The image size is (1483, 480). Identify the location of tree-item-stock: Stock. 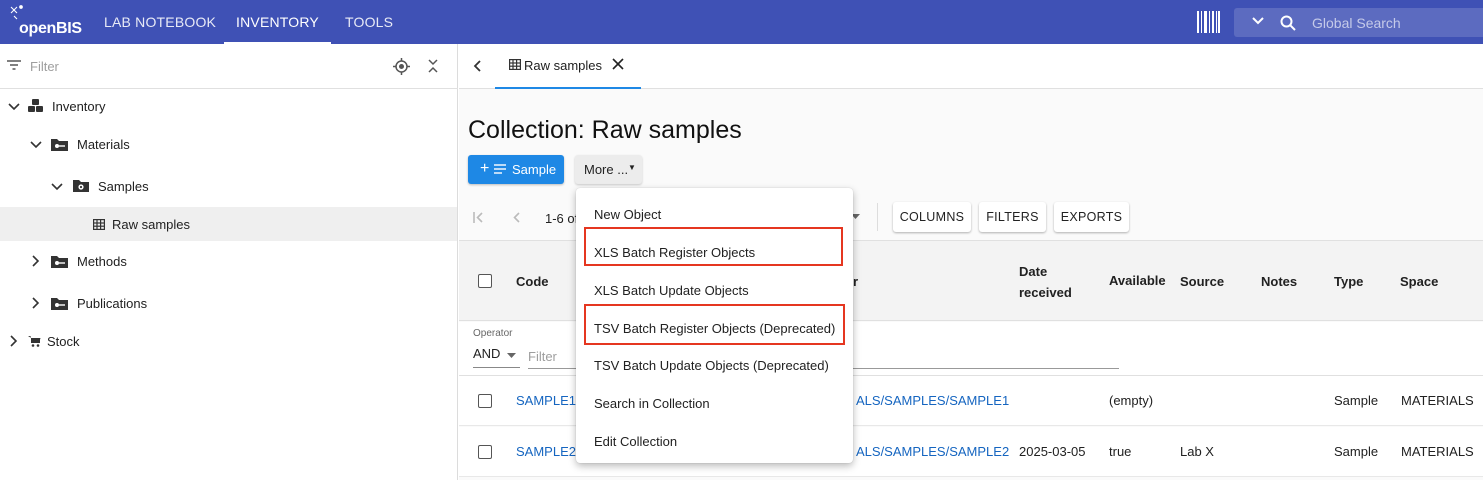
(228, 341).